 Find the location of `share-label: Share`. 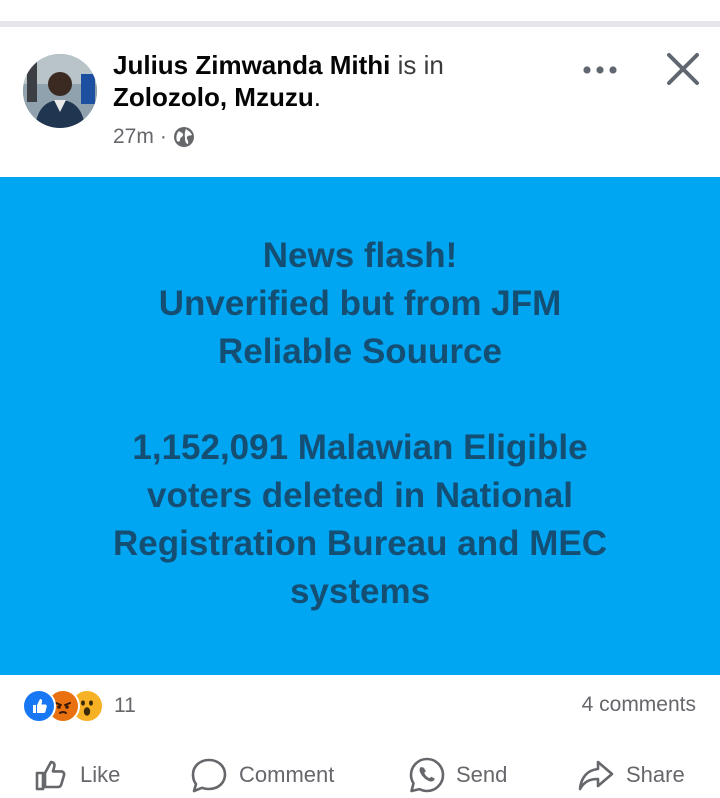

share-label: Share is located at coordinates (655, 774).